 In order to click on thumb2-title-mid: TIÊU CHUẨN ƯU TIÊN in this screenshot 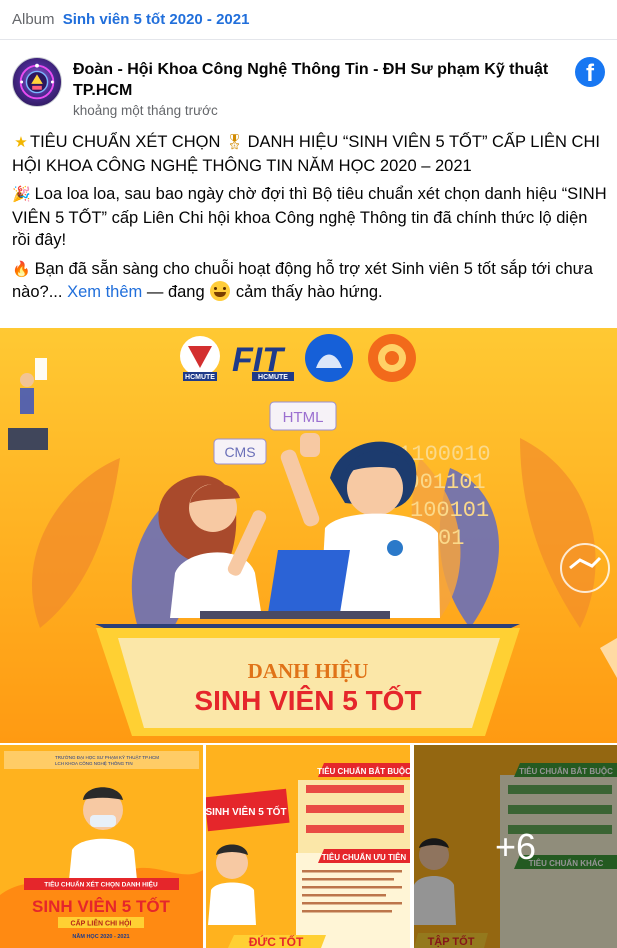, I will do `click(364, 857)`.